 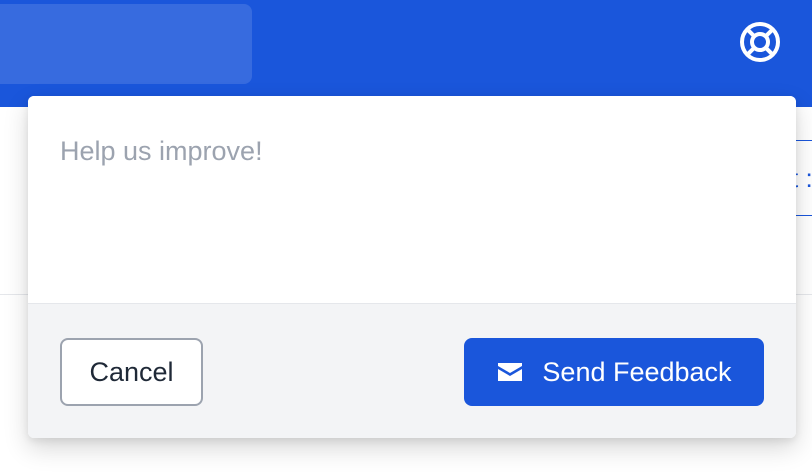 I want to click on search-box, so click(x=126, y=44).